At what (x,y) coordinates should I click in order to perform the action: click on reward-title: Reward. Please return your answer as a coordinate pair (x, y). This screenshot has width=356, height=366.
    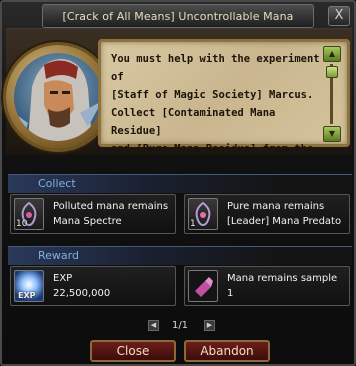
    Looking at the image, I should click on (58, 255).